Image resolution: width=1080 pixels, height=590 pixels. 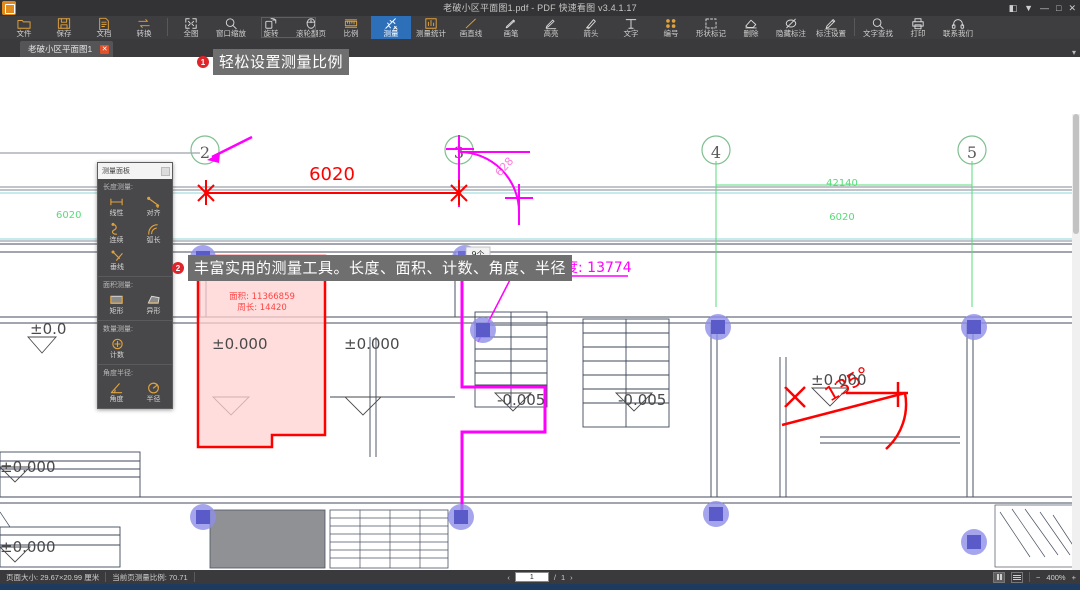 What do you see at coordinates (153, 233) in the screenshot?
I see `measure-tool-arc-length: 弧长` at bounding box center [153, 233].